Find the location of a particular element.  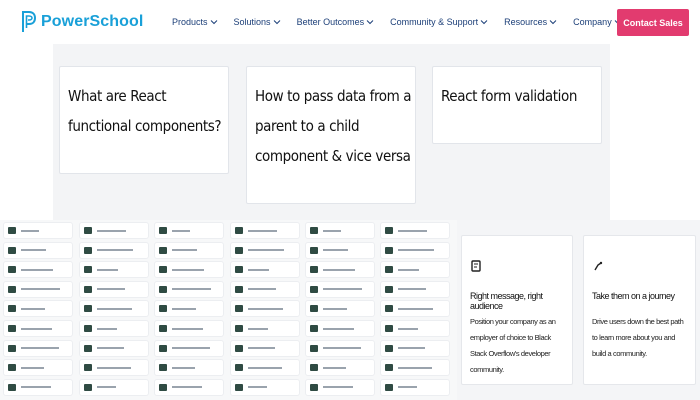

menu-solutions: Solutions is located at coordinates (257, 22).